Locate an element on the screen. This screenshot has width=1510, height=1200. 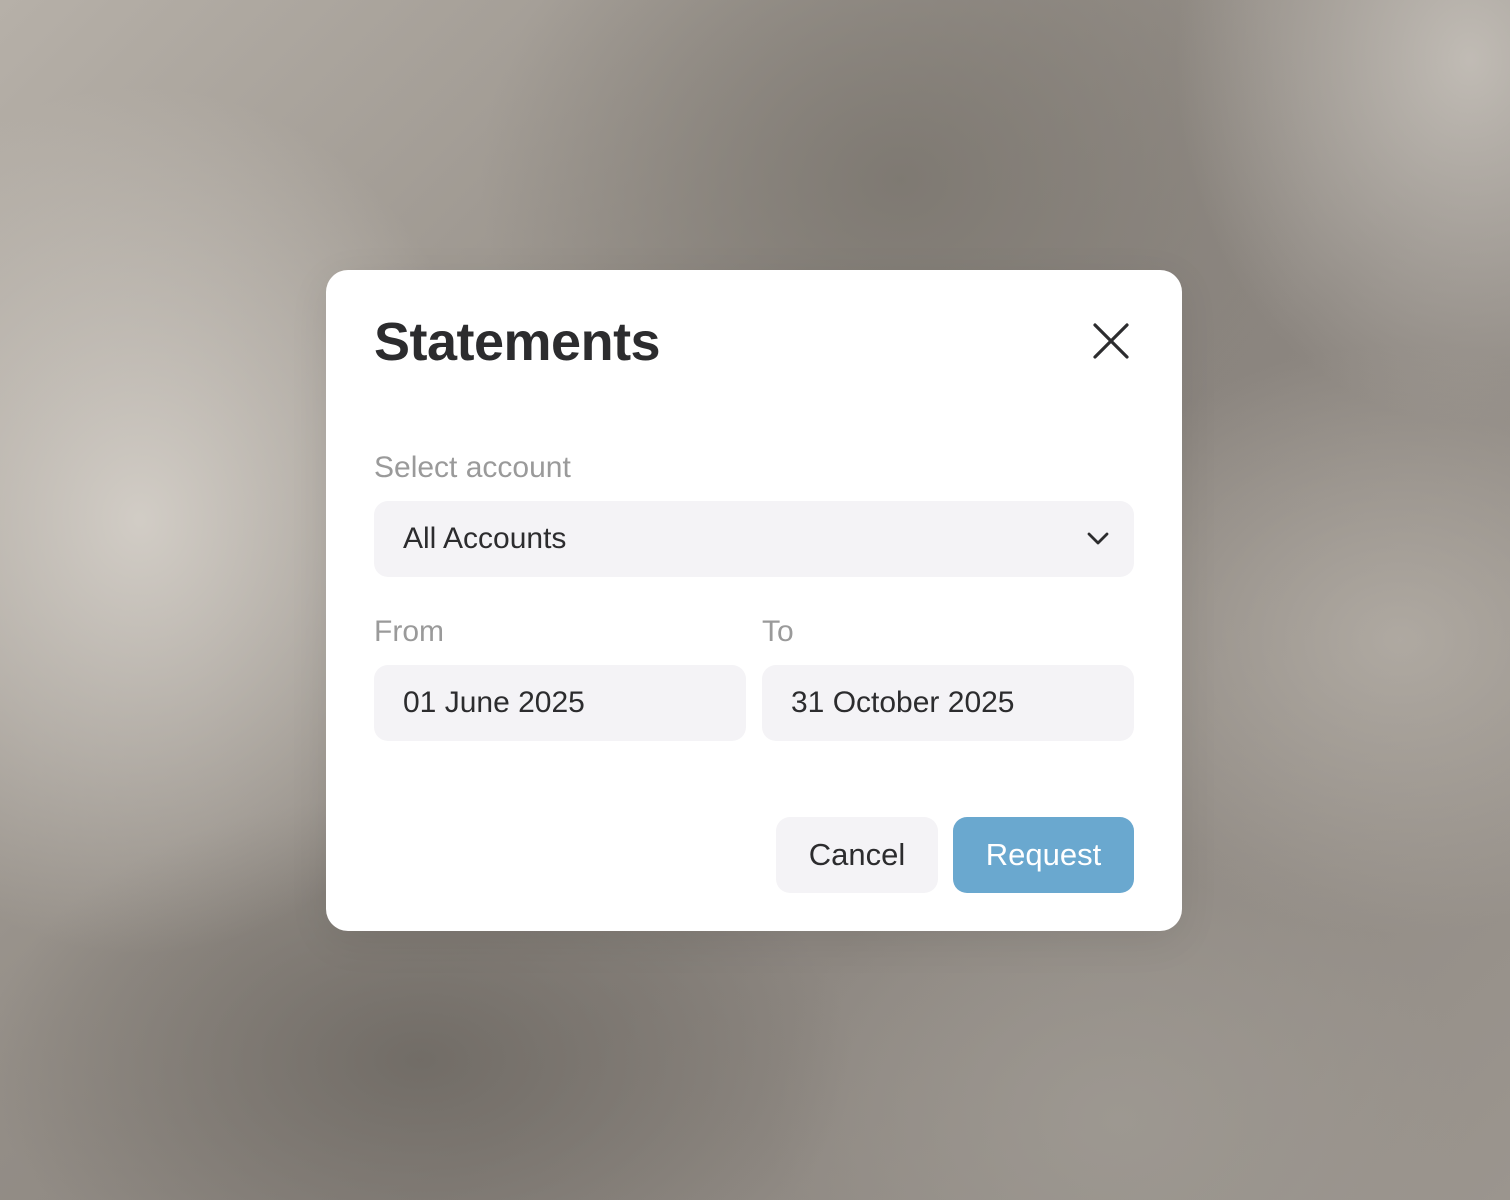
select-account-label: Select account is located at coordinates (472, 467).